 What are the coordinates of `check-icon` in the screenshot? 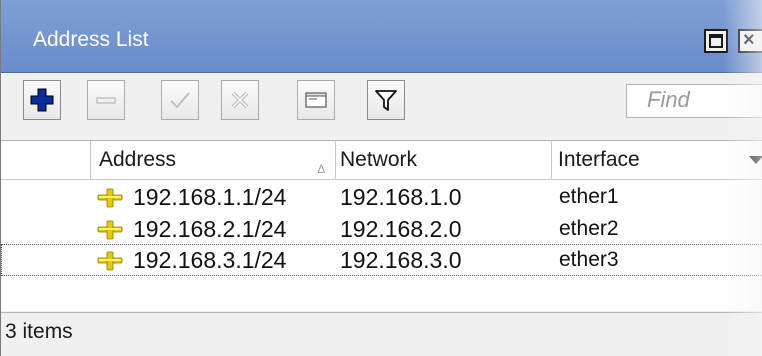 It's located at (180, 100).